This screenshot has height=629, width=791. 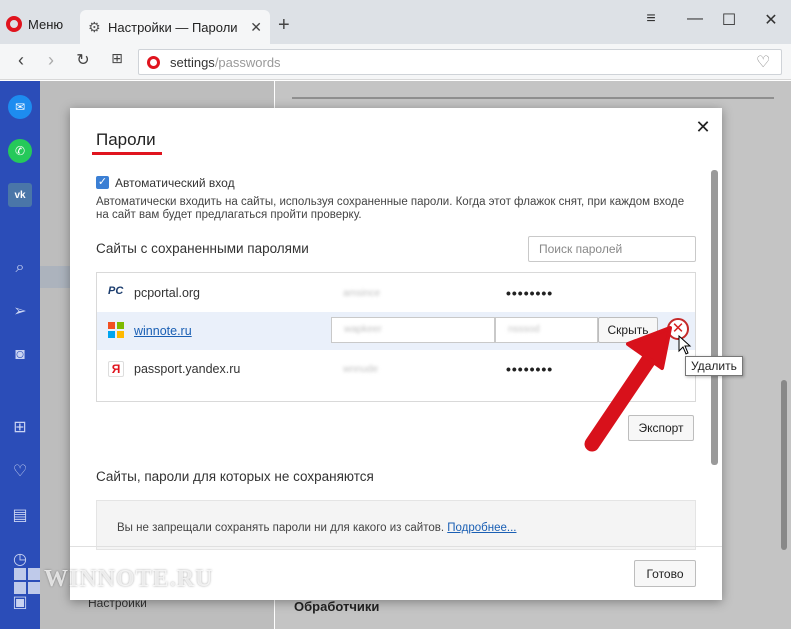 I want to click on dialog-footer-divider, so click(x=396, y=546).